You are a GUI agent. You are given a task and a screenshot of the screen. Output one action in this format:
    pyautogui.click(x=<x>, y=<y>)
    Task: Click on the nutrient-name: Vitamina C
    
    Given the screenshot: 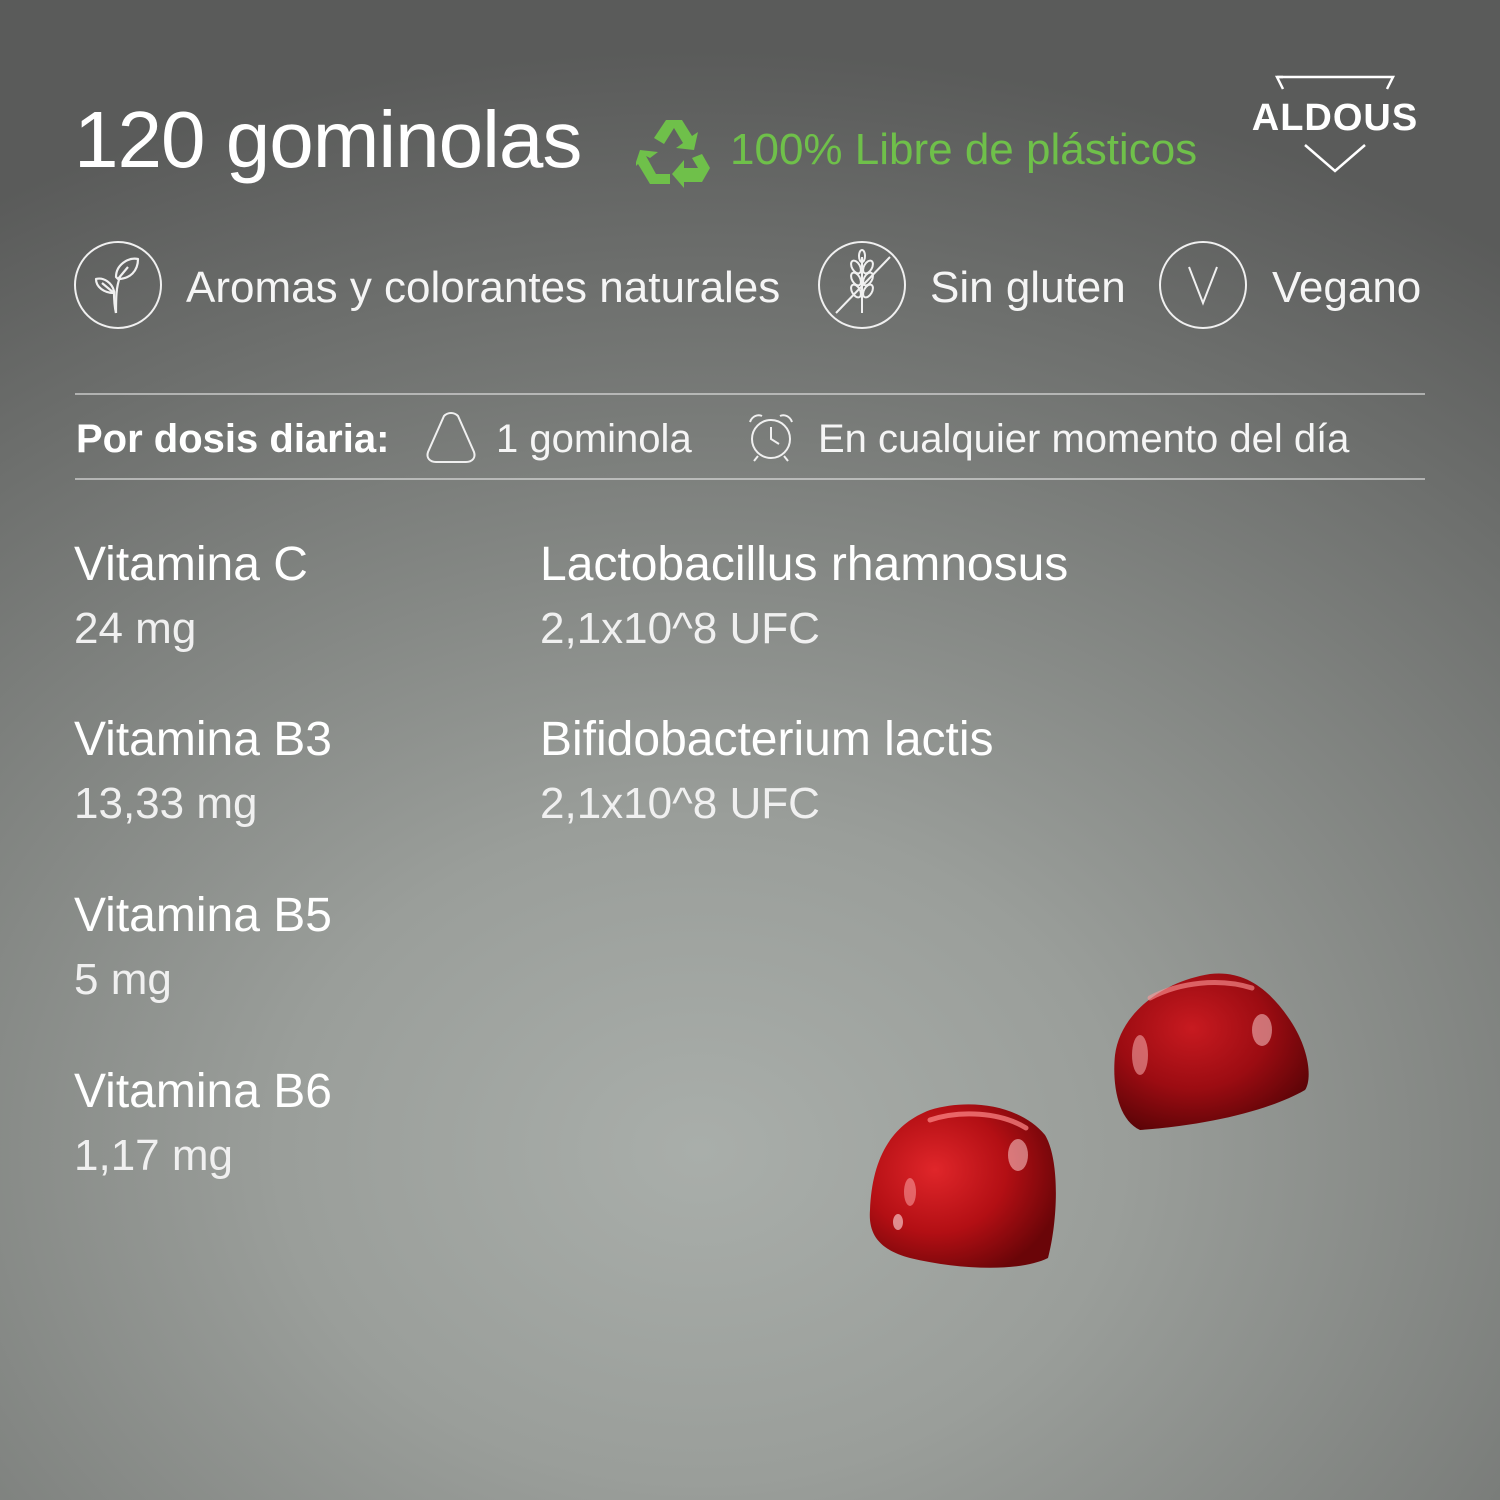 What is the action you would take?
    pyautogui.click(x=191, y=564)
    